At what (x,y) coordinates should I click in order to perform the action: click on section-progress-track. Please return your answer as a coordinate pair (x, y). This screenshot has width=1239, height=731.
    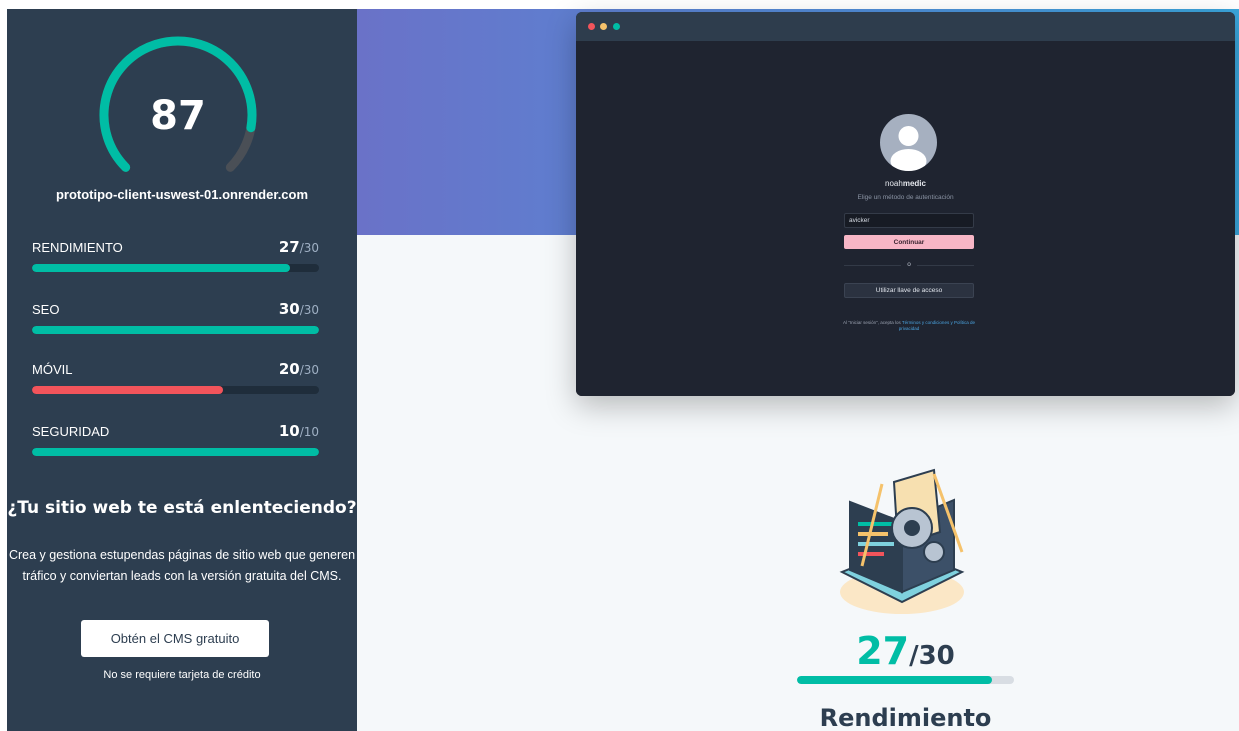
    Looking at the image, I should click on (905, 680).